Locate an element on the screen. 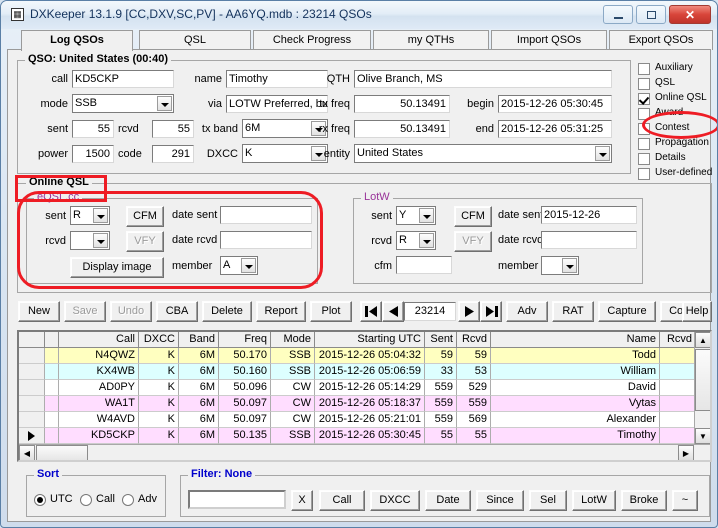 This screenshot has width=718, height=528. record-number-input: 23214 is located at coordinates (430, 311).